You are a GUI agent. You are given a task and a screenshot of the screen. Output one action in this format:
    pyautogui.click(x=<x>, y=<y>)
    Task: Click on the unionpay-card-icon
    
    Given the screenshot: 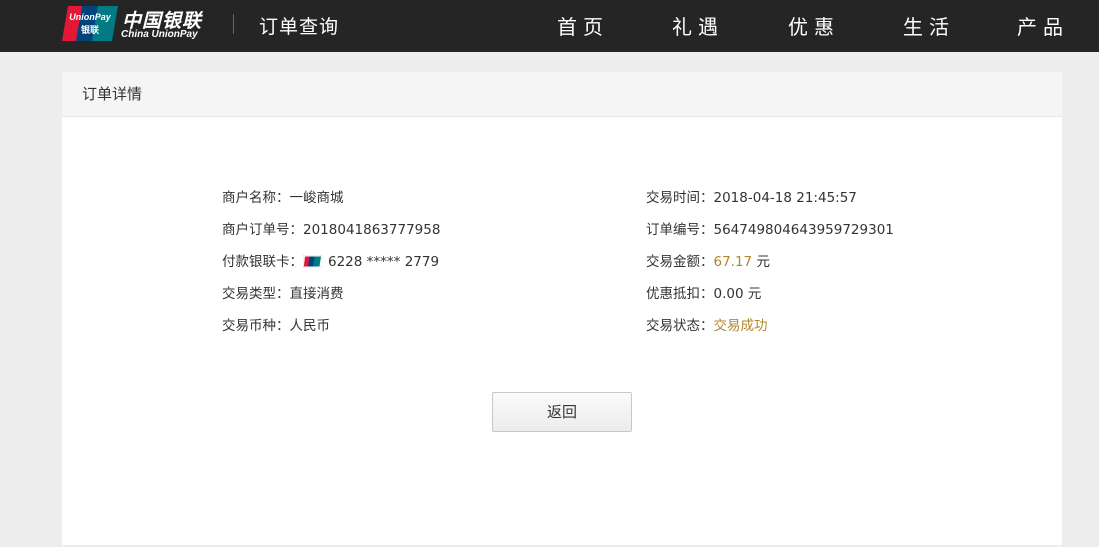 What is the action you would take?
    pyautogui.click(x=312, y=261)
    